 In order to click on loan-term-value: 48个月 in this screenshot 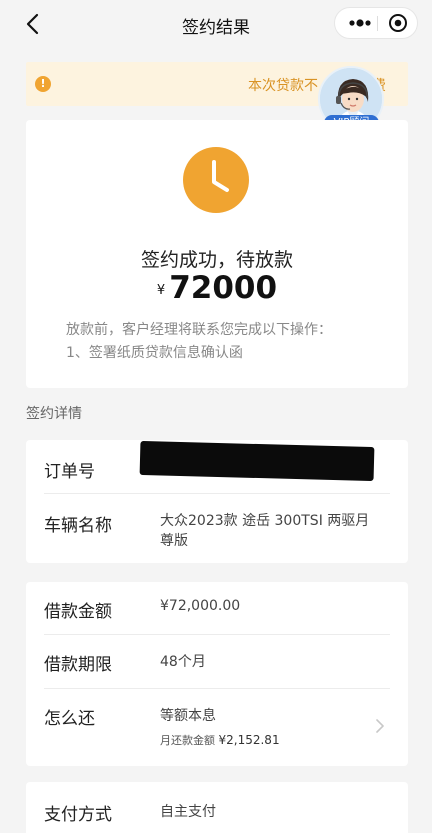, I will do `click(183, 662)`.